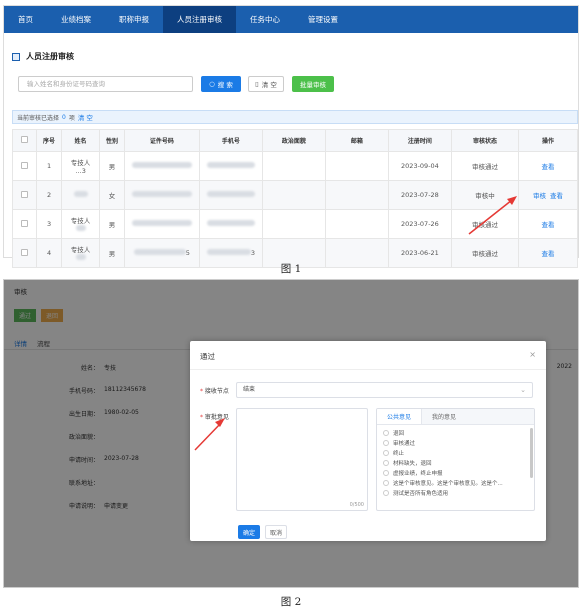  I want to click on receive-node-value: 结束, so click(249, 389).